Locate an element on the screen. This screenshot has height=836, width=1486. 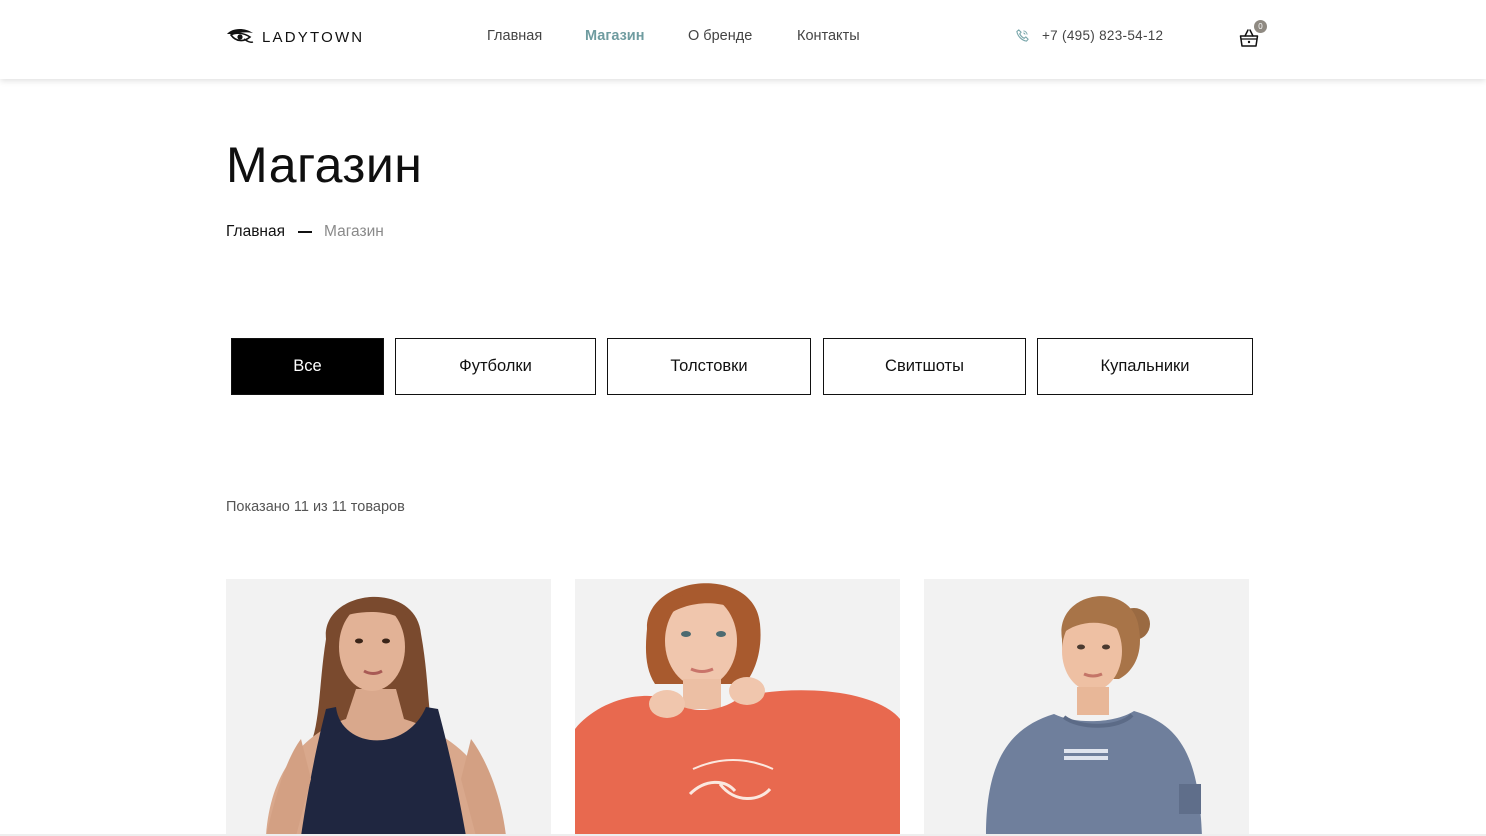
product-image-coral-sweatshirt is located at coordinates (737, 707).